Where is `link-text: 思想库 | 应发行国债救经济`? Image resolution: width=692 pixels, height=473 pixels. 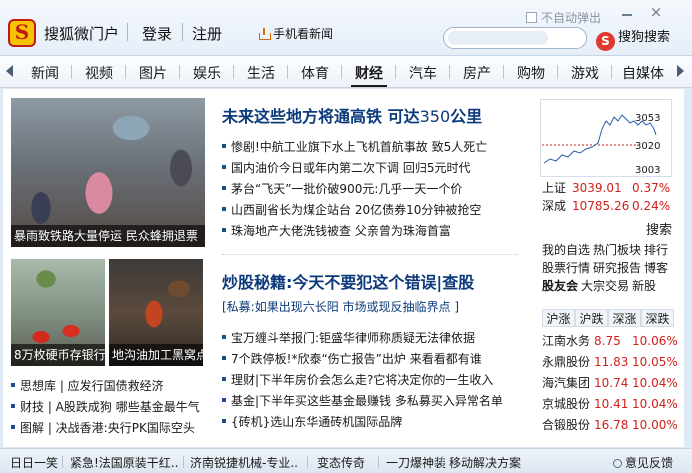 link-text: 思想库 | 应发行国债救经济 is located at coordinates (92, 386).